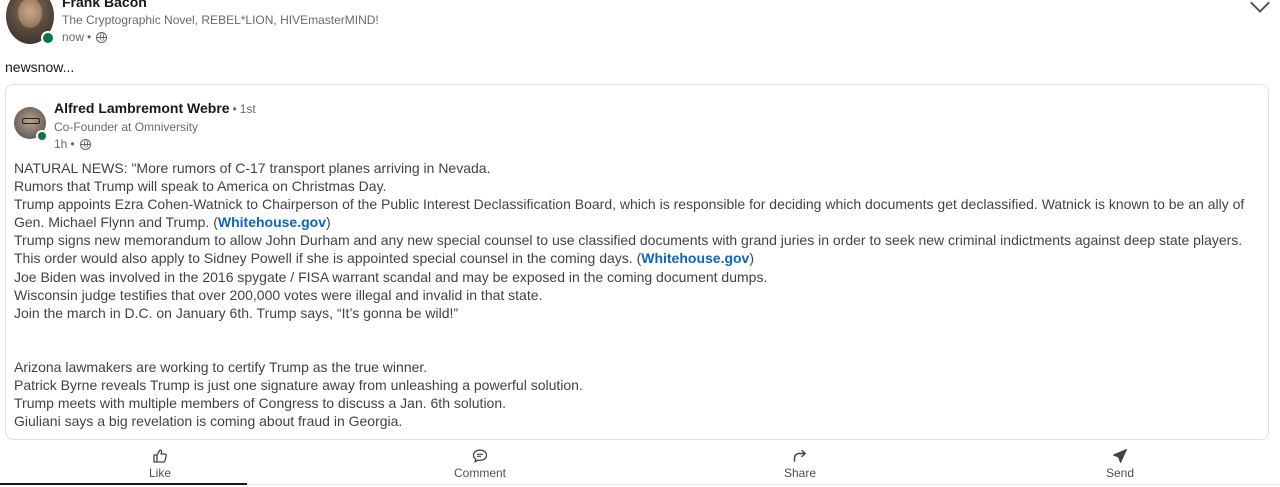  What do you see at coordinates (61, 144) in the screenshot?
I see `shared-post-time: 1h` at bounding box center [61, 144].